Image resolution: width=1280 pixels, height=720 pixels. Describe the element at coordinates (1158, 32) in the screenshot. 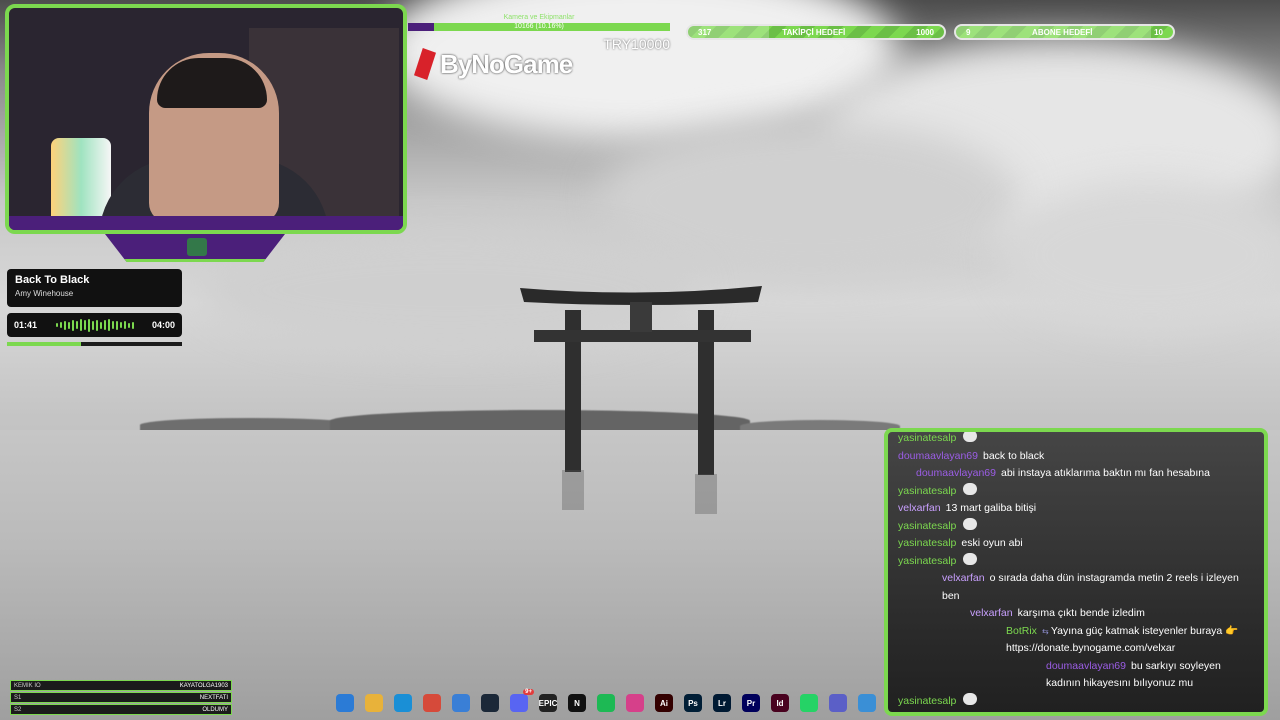

I see `subscriber-goal-target: 10` at that location.